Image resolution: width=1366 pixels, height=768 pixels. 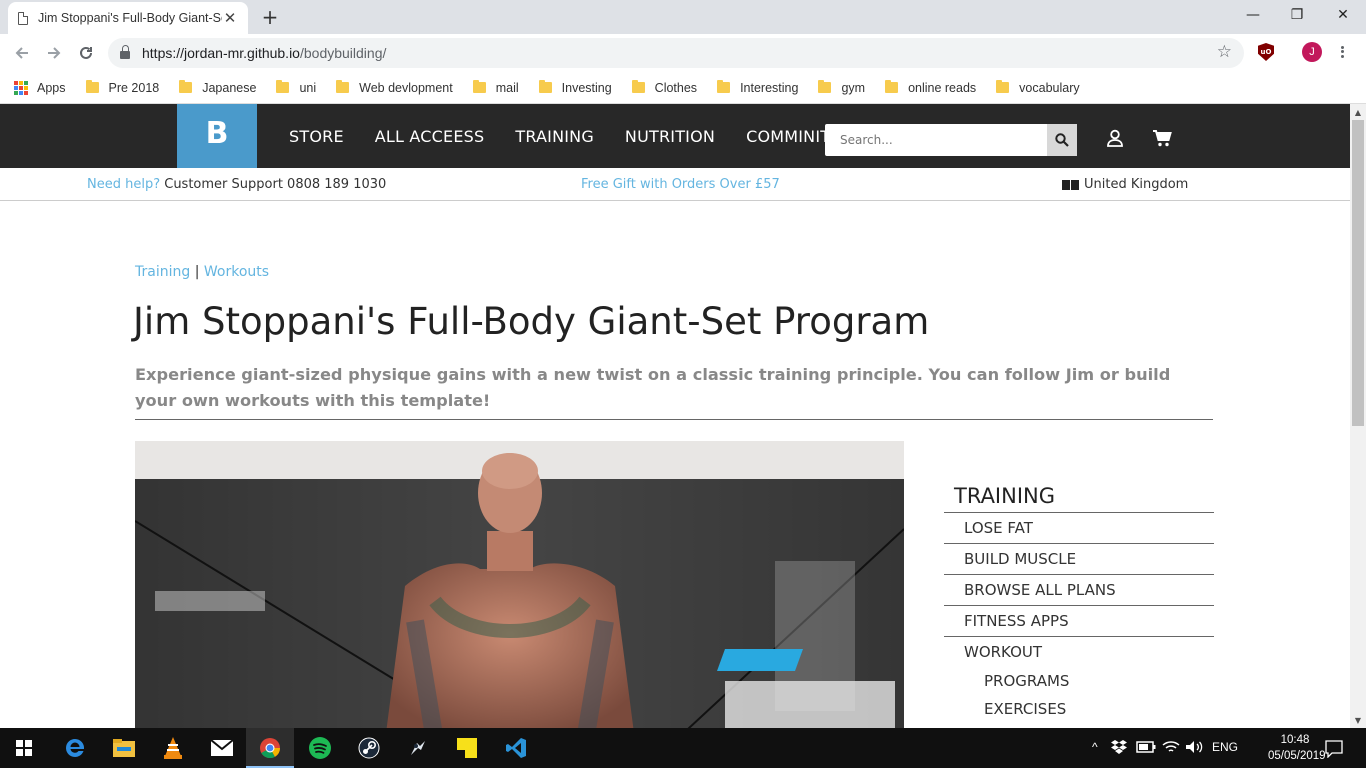 I want to click on close-window-button: ✕, so click(x=1343, y=15).